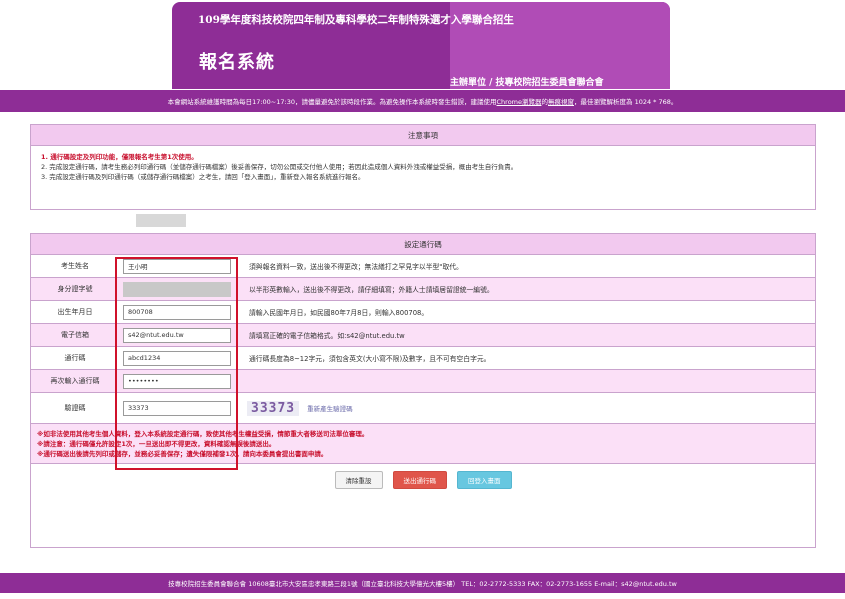 Image resolution: width=845 pixels, height=599 pixels. What do you see at coordinates (371, 290) in the screenshot?
I see `id-hint: 以半形英數輸入，送出後不得更改，請仔細填寫；外籍人士請填居留證統一編號。` at bounding box center [371, 290].